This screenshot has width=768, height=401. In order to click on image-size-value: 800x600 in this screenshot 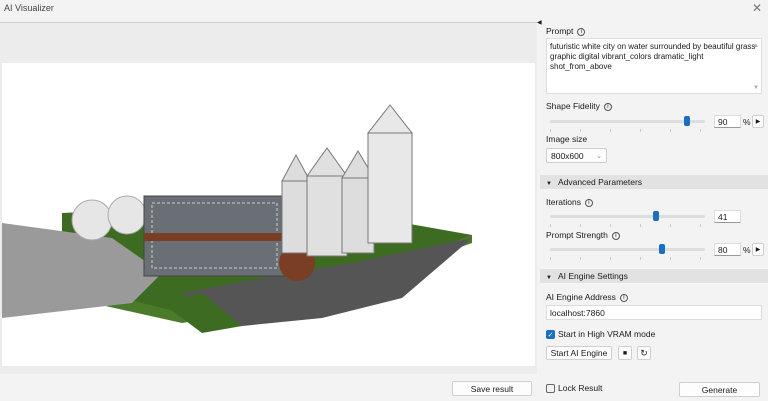, I will do `click(567, 155)`.